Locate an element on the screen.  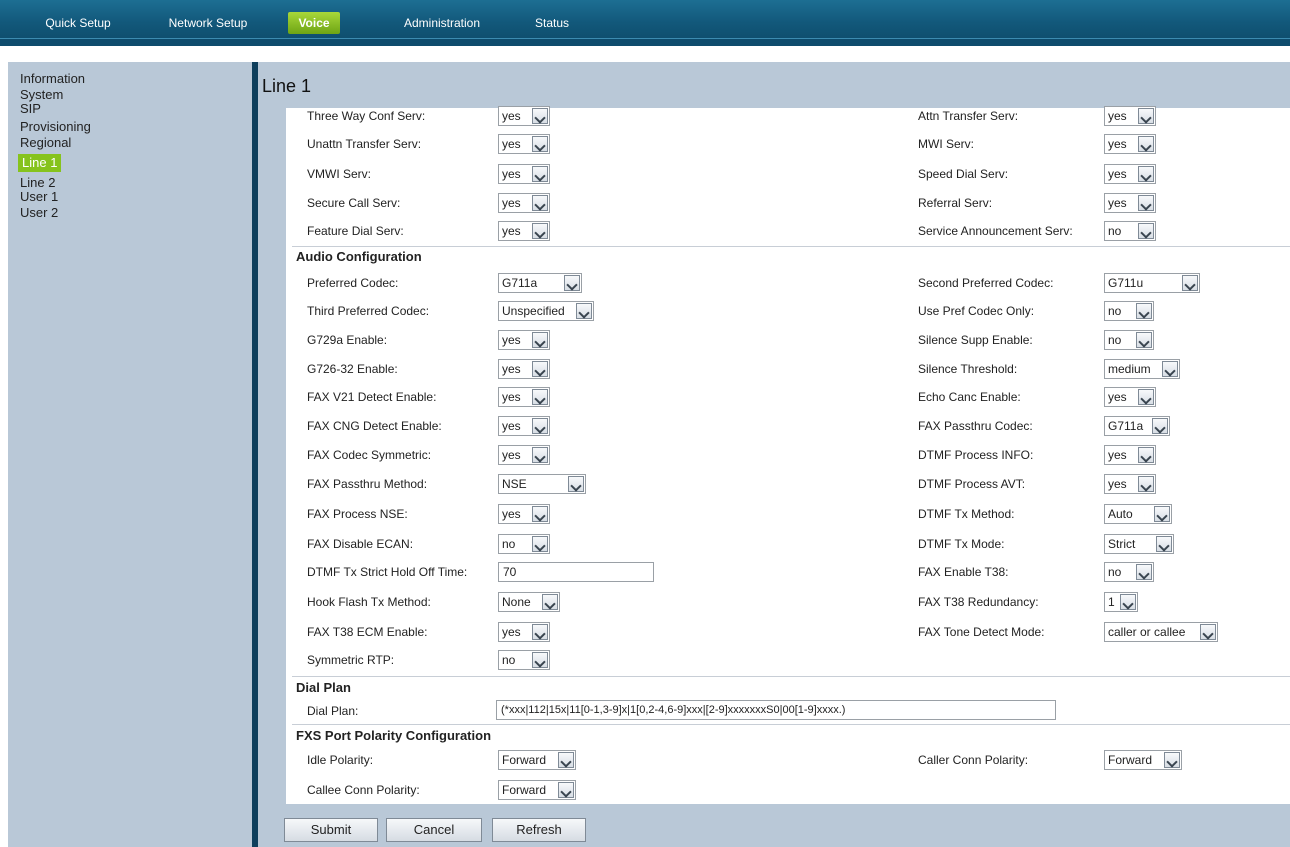
vmwi-serv-select: yes is located at coordinates (524, 174).